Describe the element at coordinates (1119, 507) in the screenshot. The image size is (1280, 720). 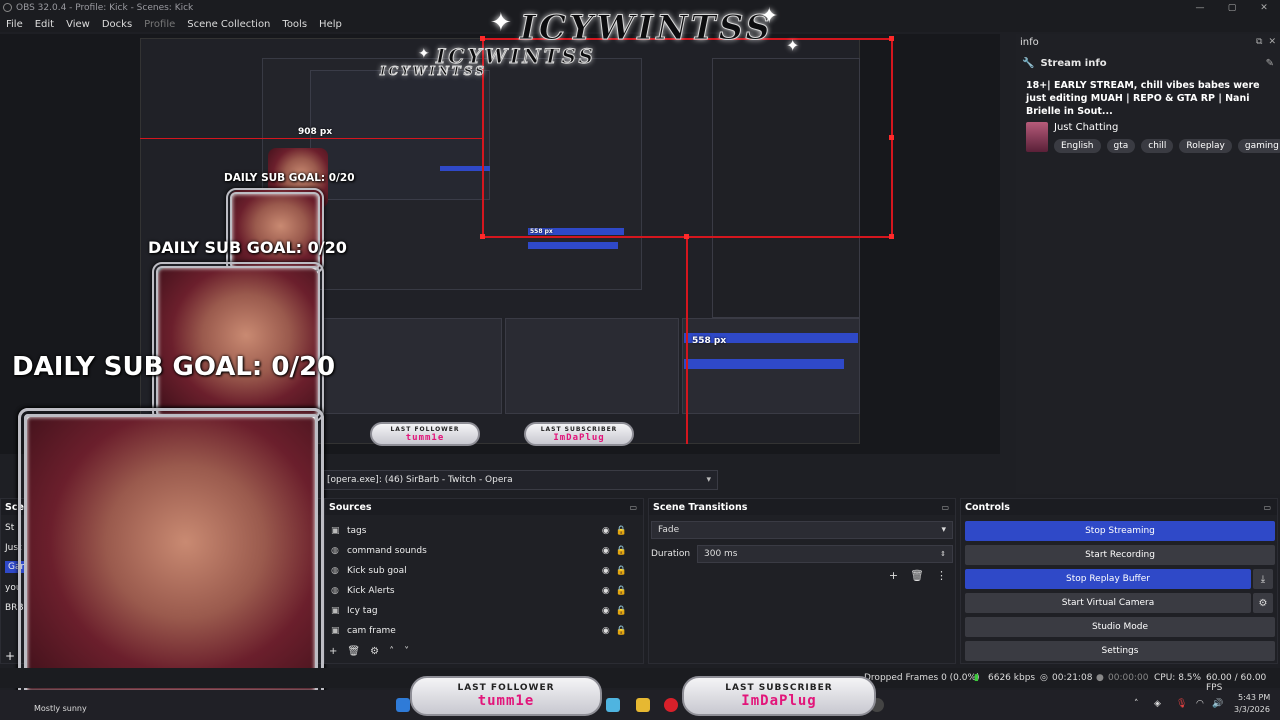
I see `controls-header: Controls ▭` at that location.